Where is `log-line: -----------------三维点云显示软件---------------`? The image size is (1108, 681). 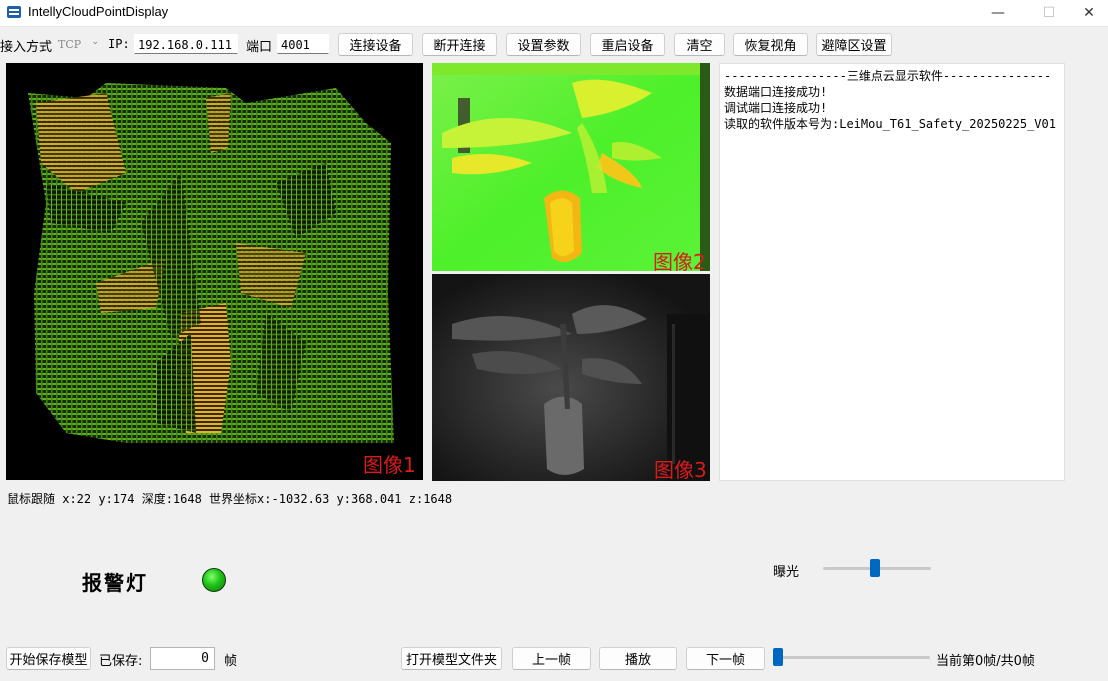
log-line: -----------------三维点云显示软件--------------- is located at coordinates (888, 76).